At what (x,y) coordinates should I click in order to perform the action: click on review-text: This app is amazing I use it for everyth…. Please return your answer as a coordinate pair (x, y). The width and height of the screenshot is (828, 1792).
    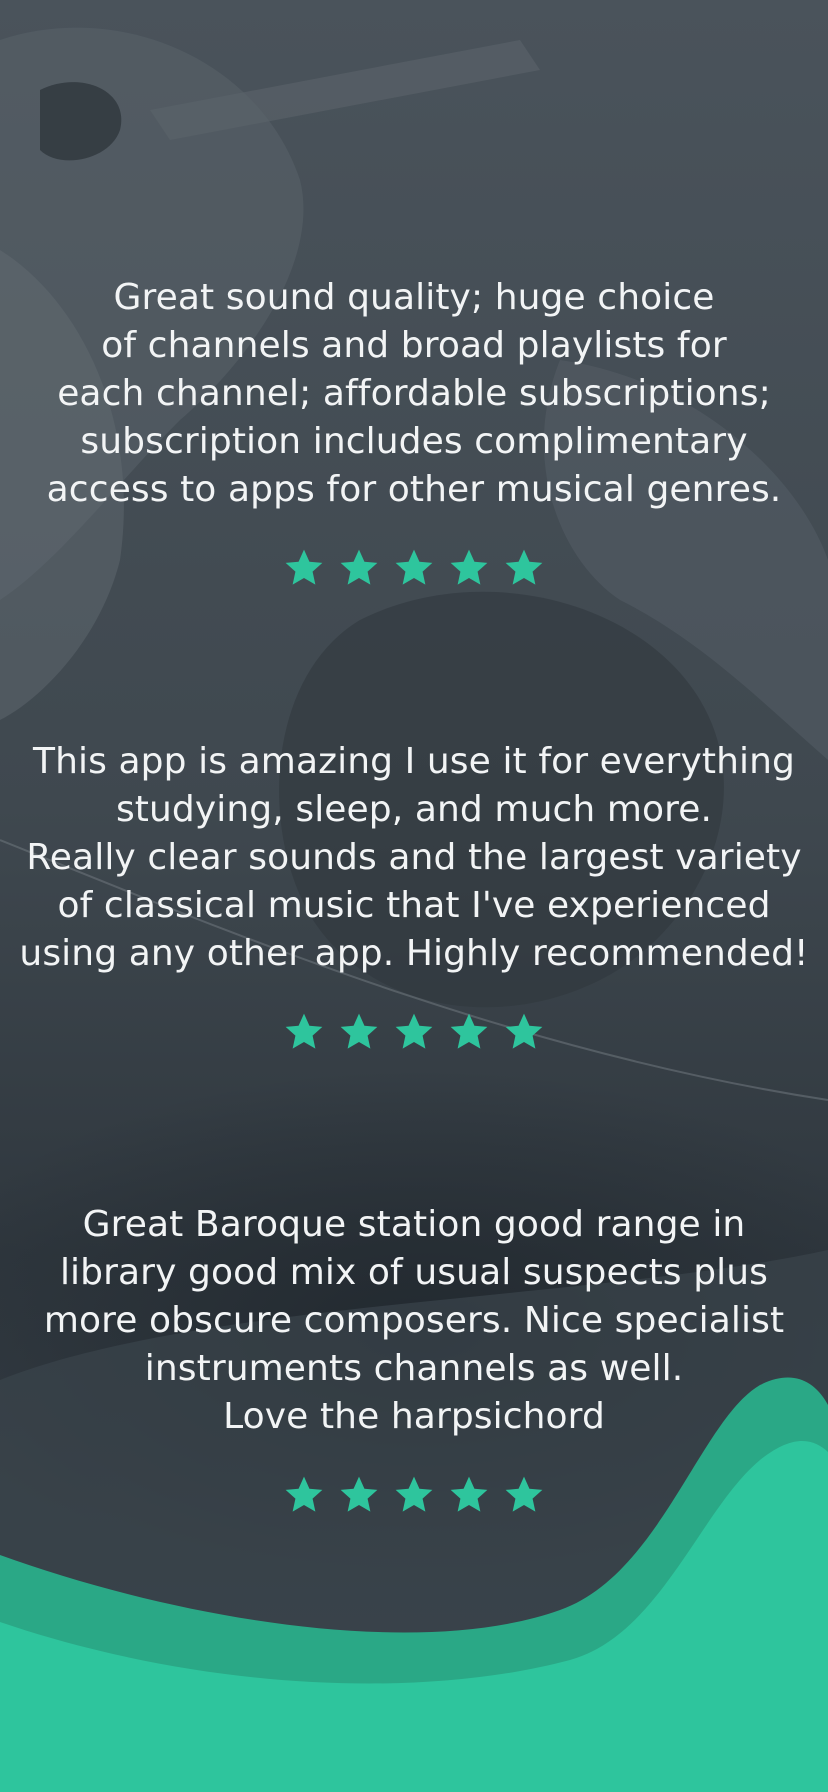
    Looking at the image, I should click on (414, 857).